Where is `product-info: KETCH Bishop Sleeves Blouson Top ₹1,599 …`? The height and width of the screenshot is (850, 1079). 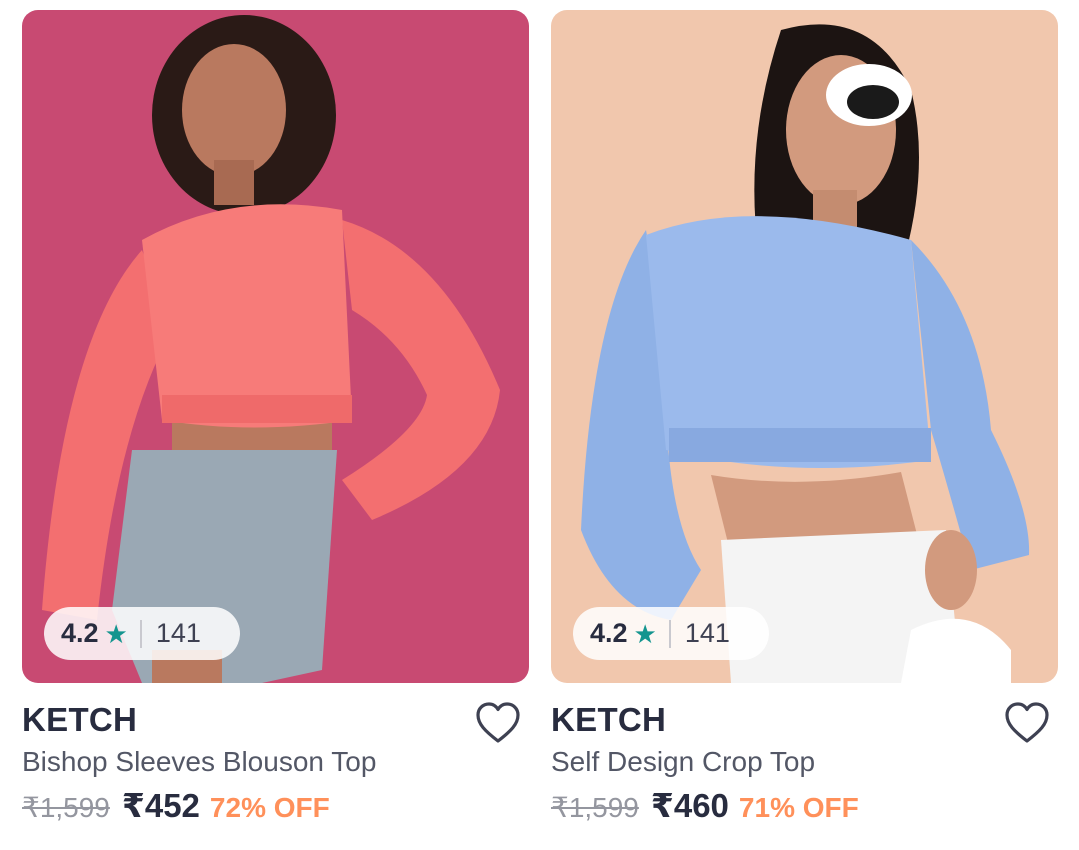
product-info: KETCH Bishop Sleeves Blouson Top ₹1,599 … is located at coordinates (275, 761).